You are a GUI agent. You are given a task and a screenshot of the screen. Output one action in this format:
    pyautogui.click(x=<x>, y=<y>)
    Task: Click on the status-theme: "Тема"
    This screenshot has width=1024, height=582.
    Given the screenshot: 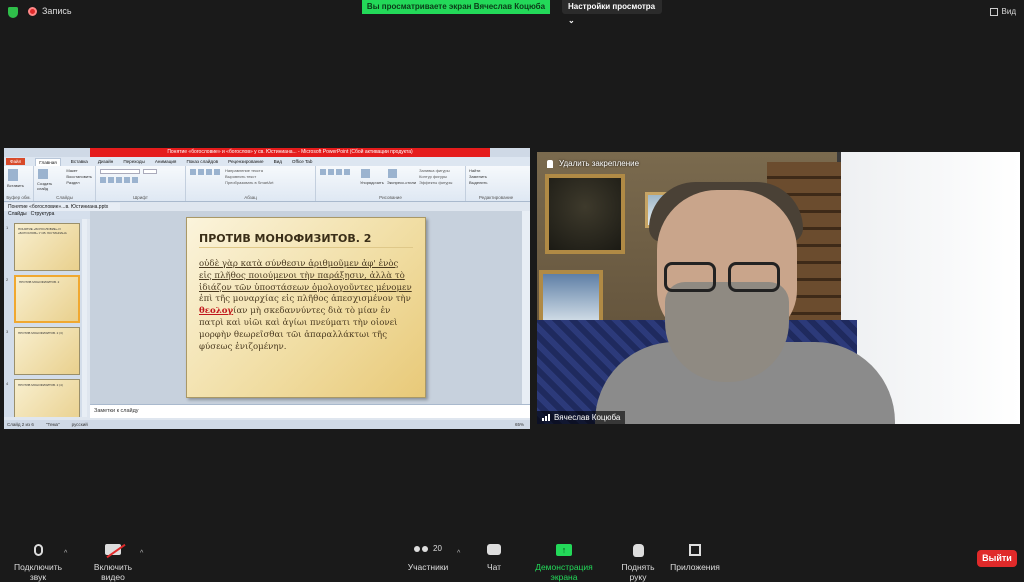 What is the action you would take?
    pyautogui.click(x=52, y=424)
    